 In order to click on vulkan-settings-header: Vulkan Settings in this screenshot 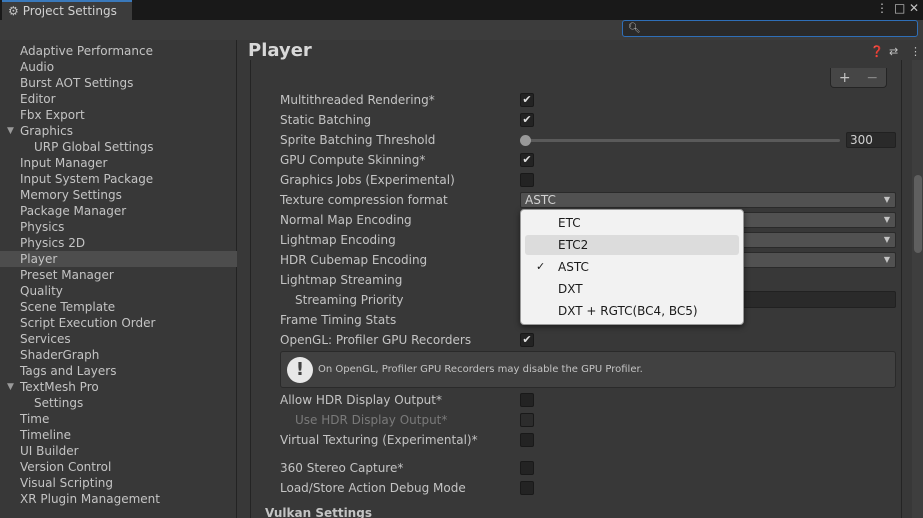, I will do `click(318, 512)`.